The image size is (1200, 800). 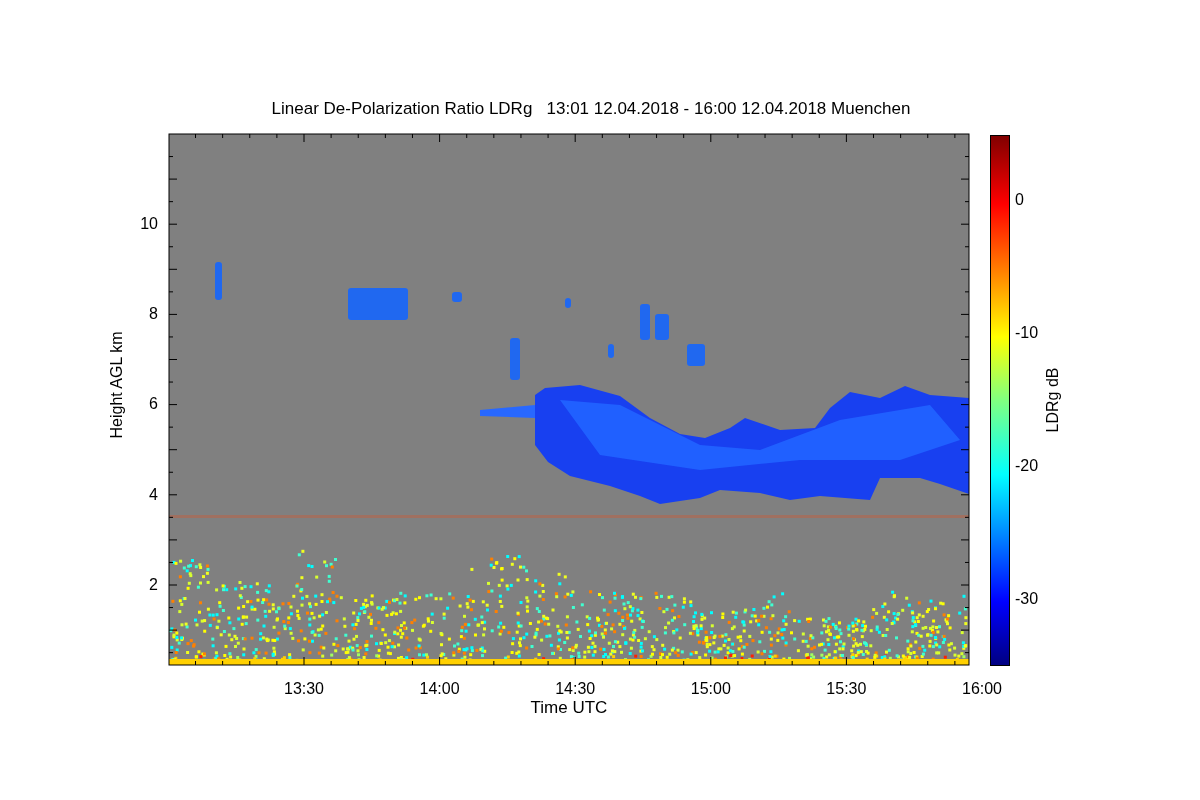 I want to click on x-tick-label: 15:30, so click(x=846, y=689).